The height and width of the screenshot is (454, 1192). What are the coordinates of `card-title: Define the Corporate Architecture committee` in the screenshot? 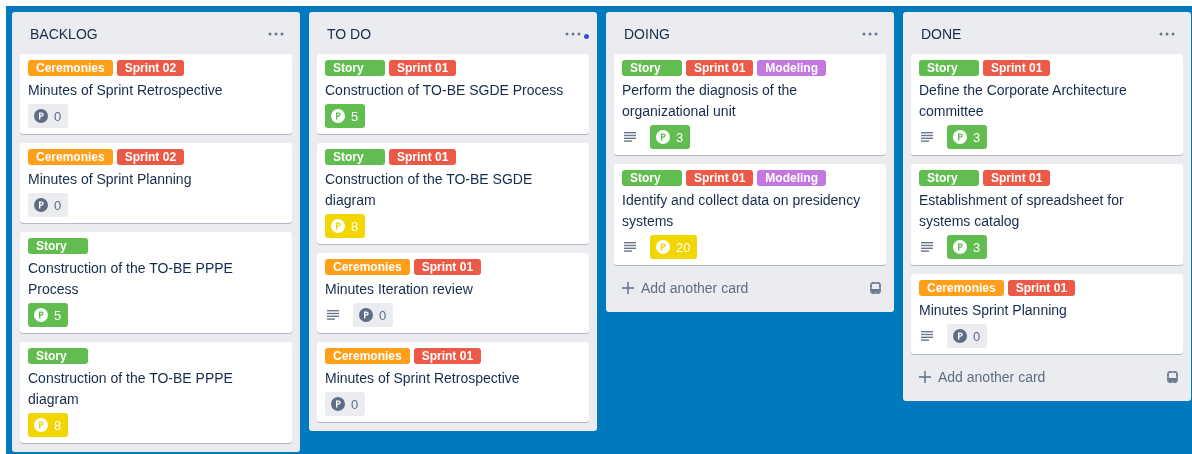 It's located at (1023, 101).